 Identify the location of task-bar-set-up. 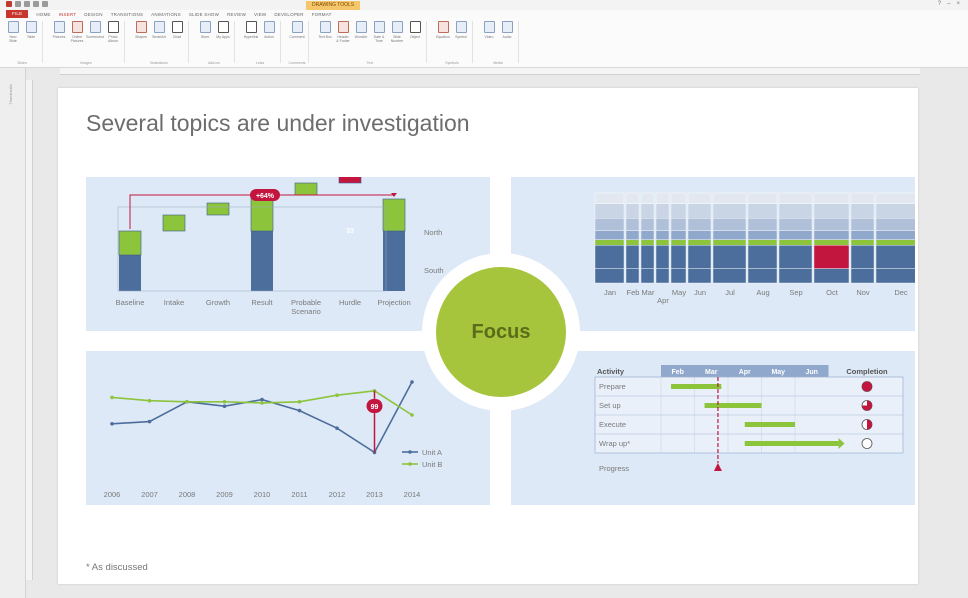
(733, 405).